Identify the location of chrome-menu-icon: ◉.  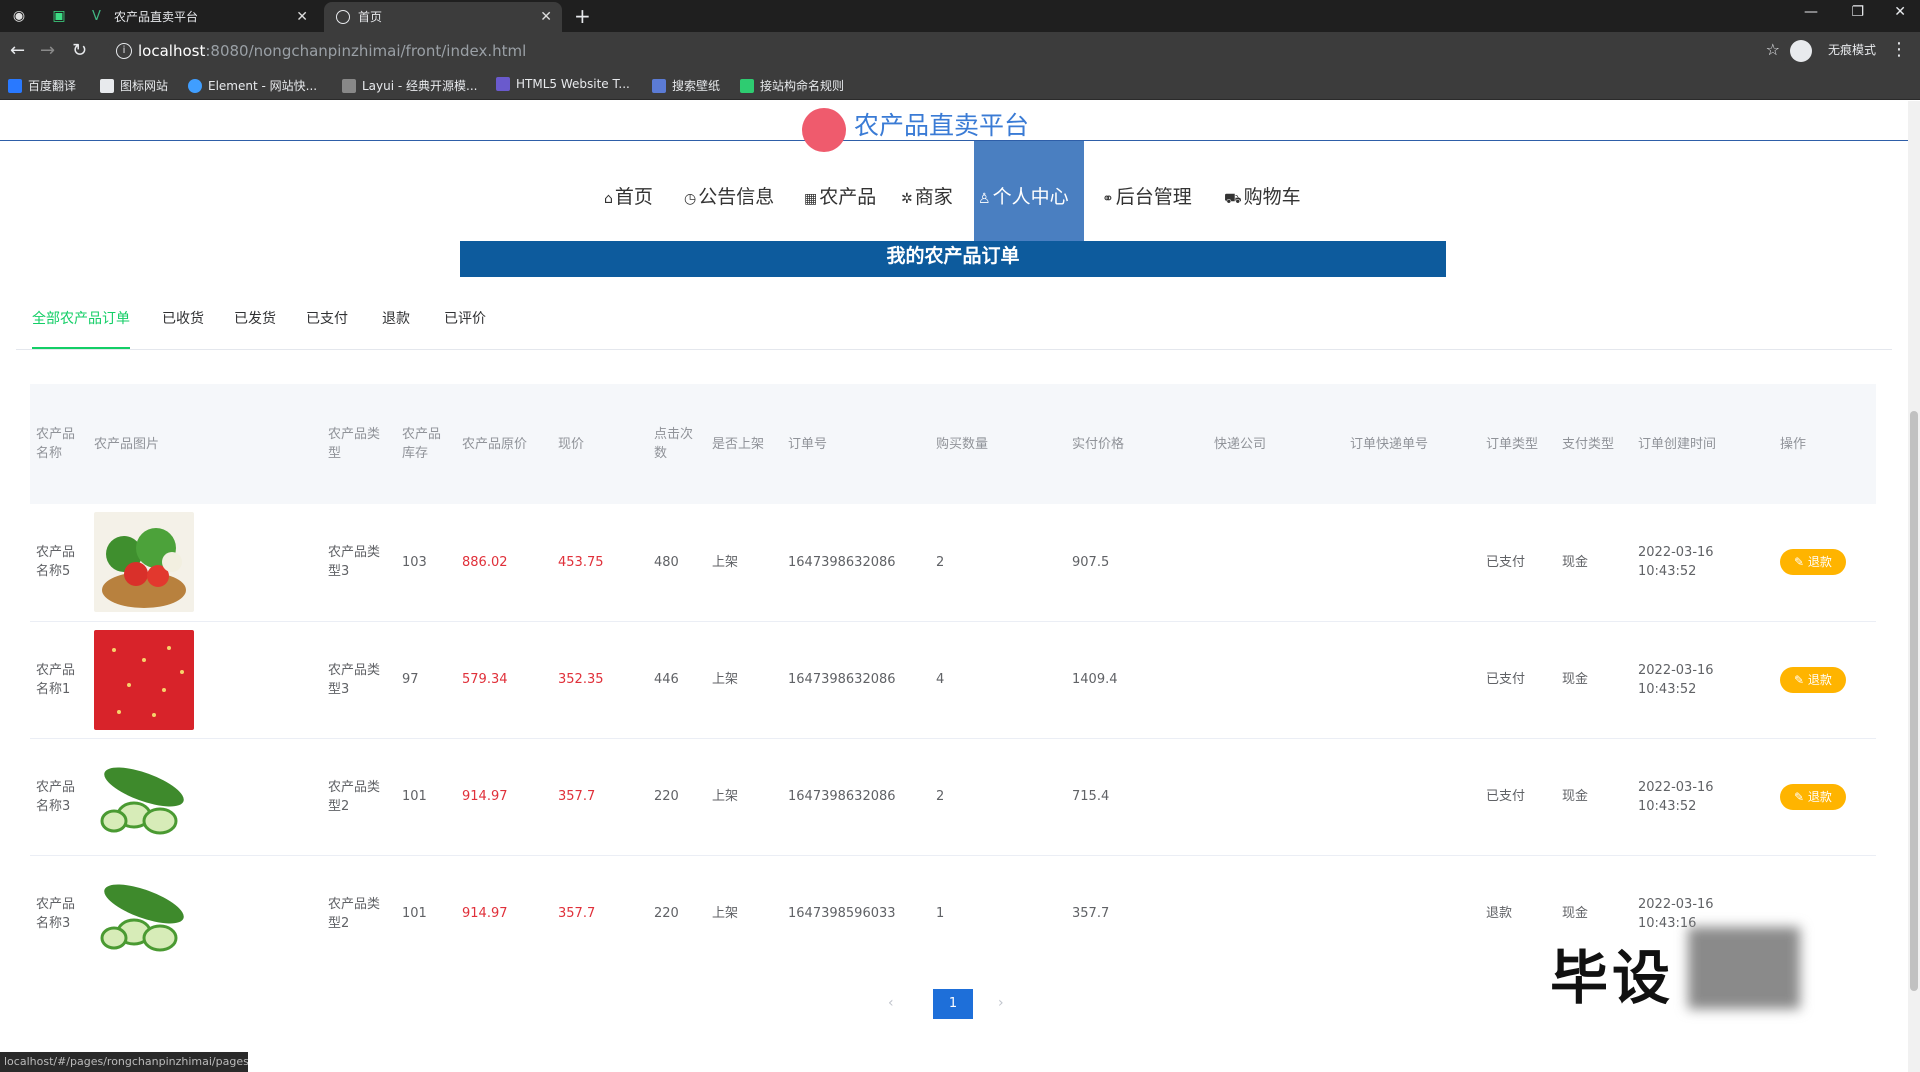
(19, 16).